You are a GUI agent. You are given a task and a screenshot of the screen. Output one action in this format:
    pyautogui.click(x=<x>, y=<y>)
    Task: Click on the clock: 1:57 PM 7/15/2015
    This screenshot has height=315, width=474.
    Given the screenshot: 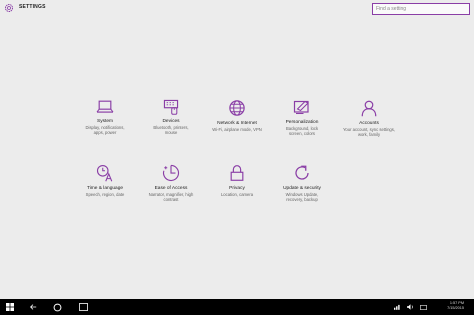 What is the action you would take?
    pyautogui.click(x=455, y=306)
    